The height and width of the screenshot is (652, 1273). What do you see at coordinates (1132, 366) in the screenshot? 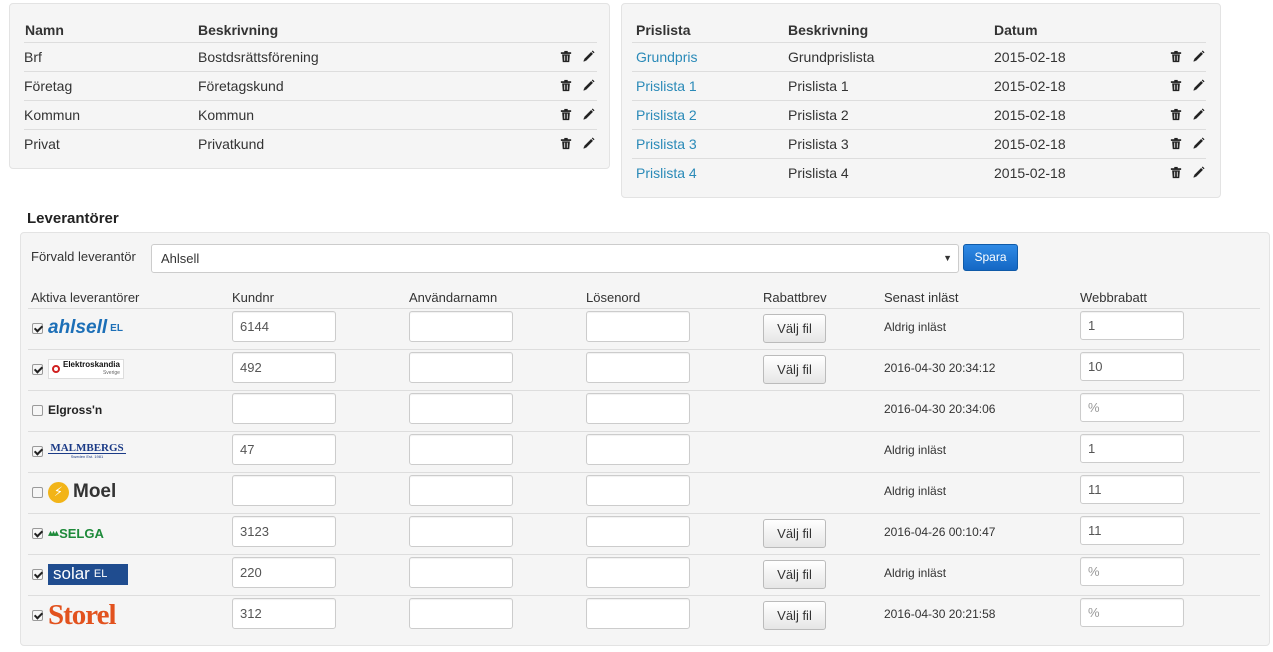
I see `web-discount-input: 10` at bounding box center [1132, 366].